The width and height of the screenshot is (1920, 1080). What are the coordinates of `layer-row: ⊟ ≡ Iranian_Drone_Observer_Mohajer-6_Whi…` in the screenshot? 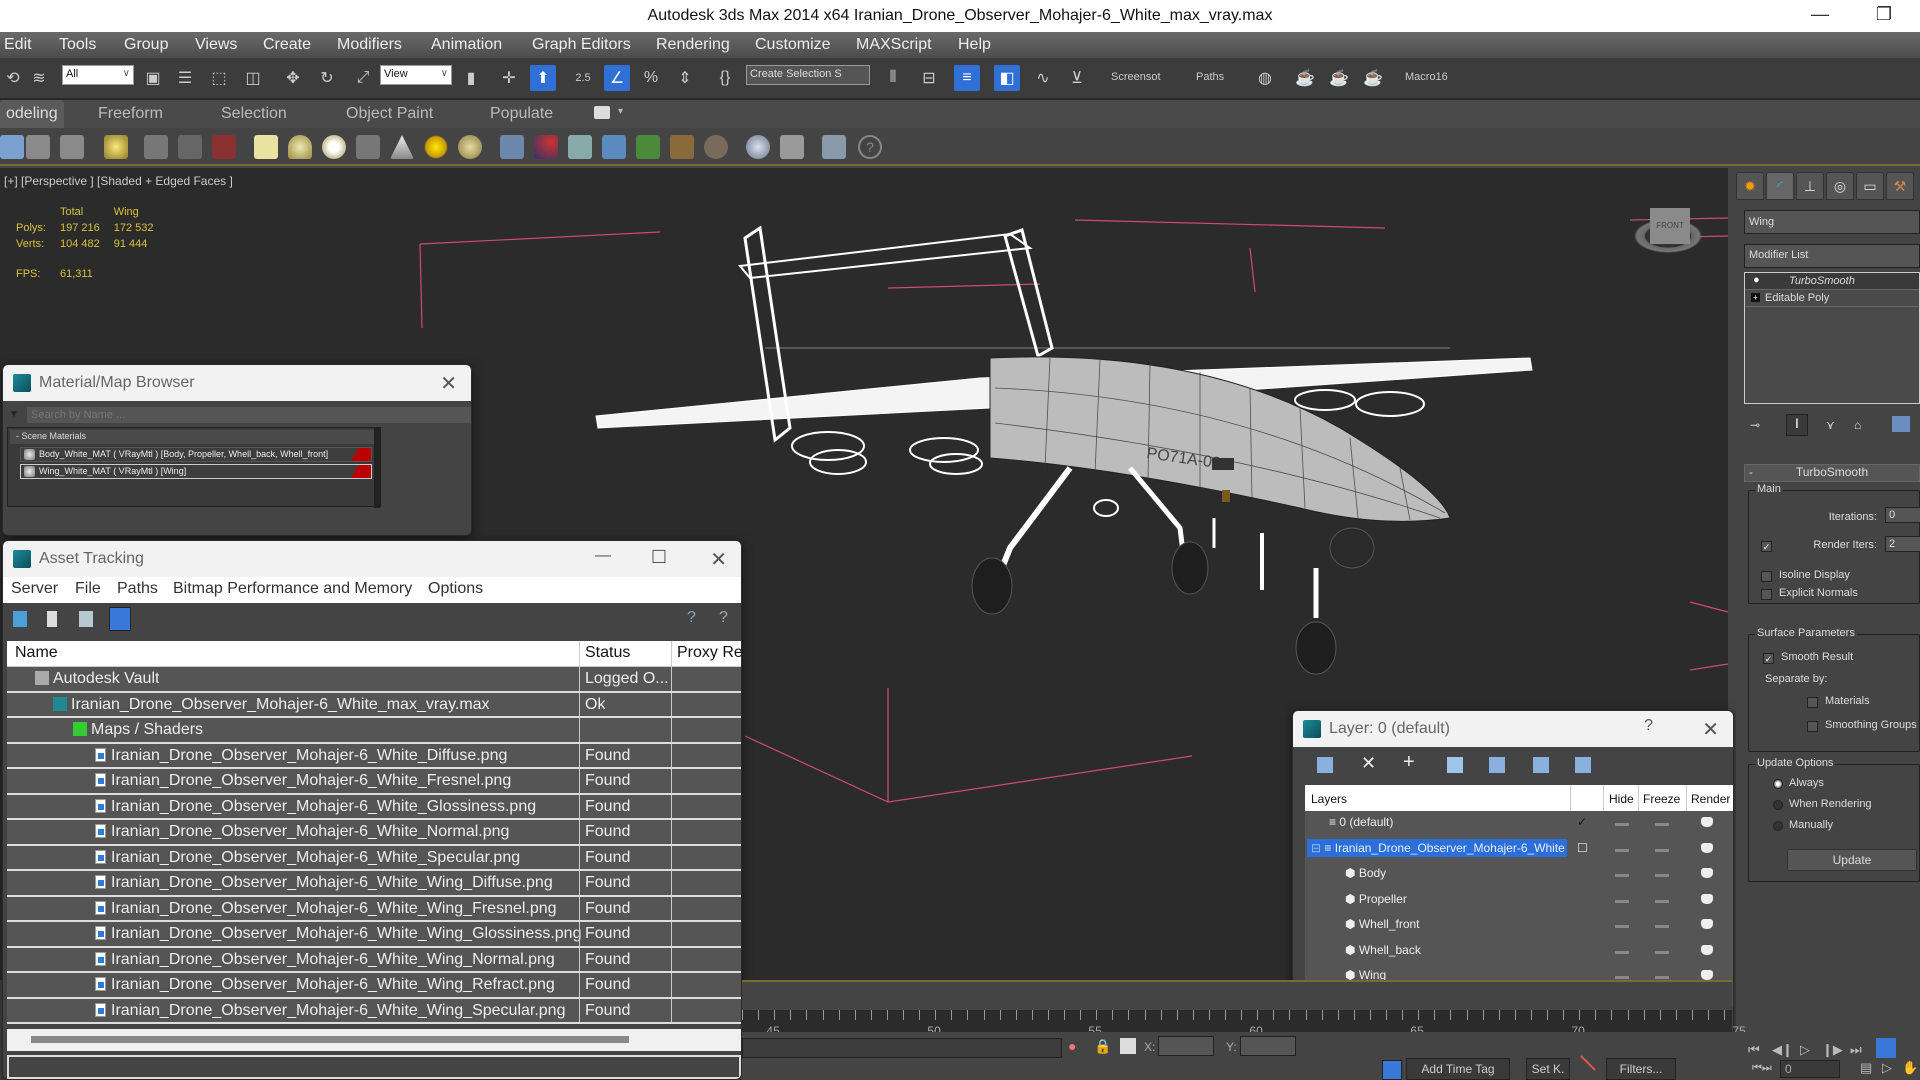 It's located at (1519, 850).